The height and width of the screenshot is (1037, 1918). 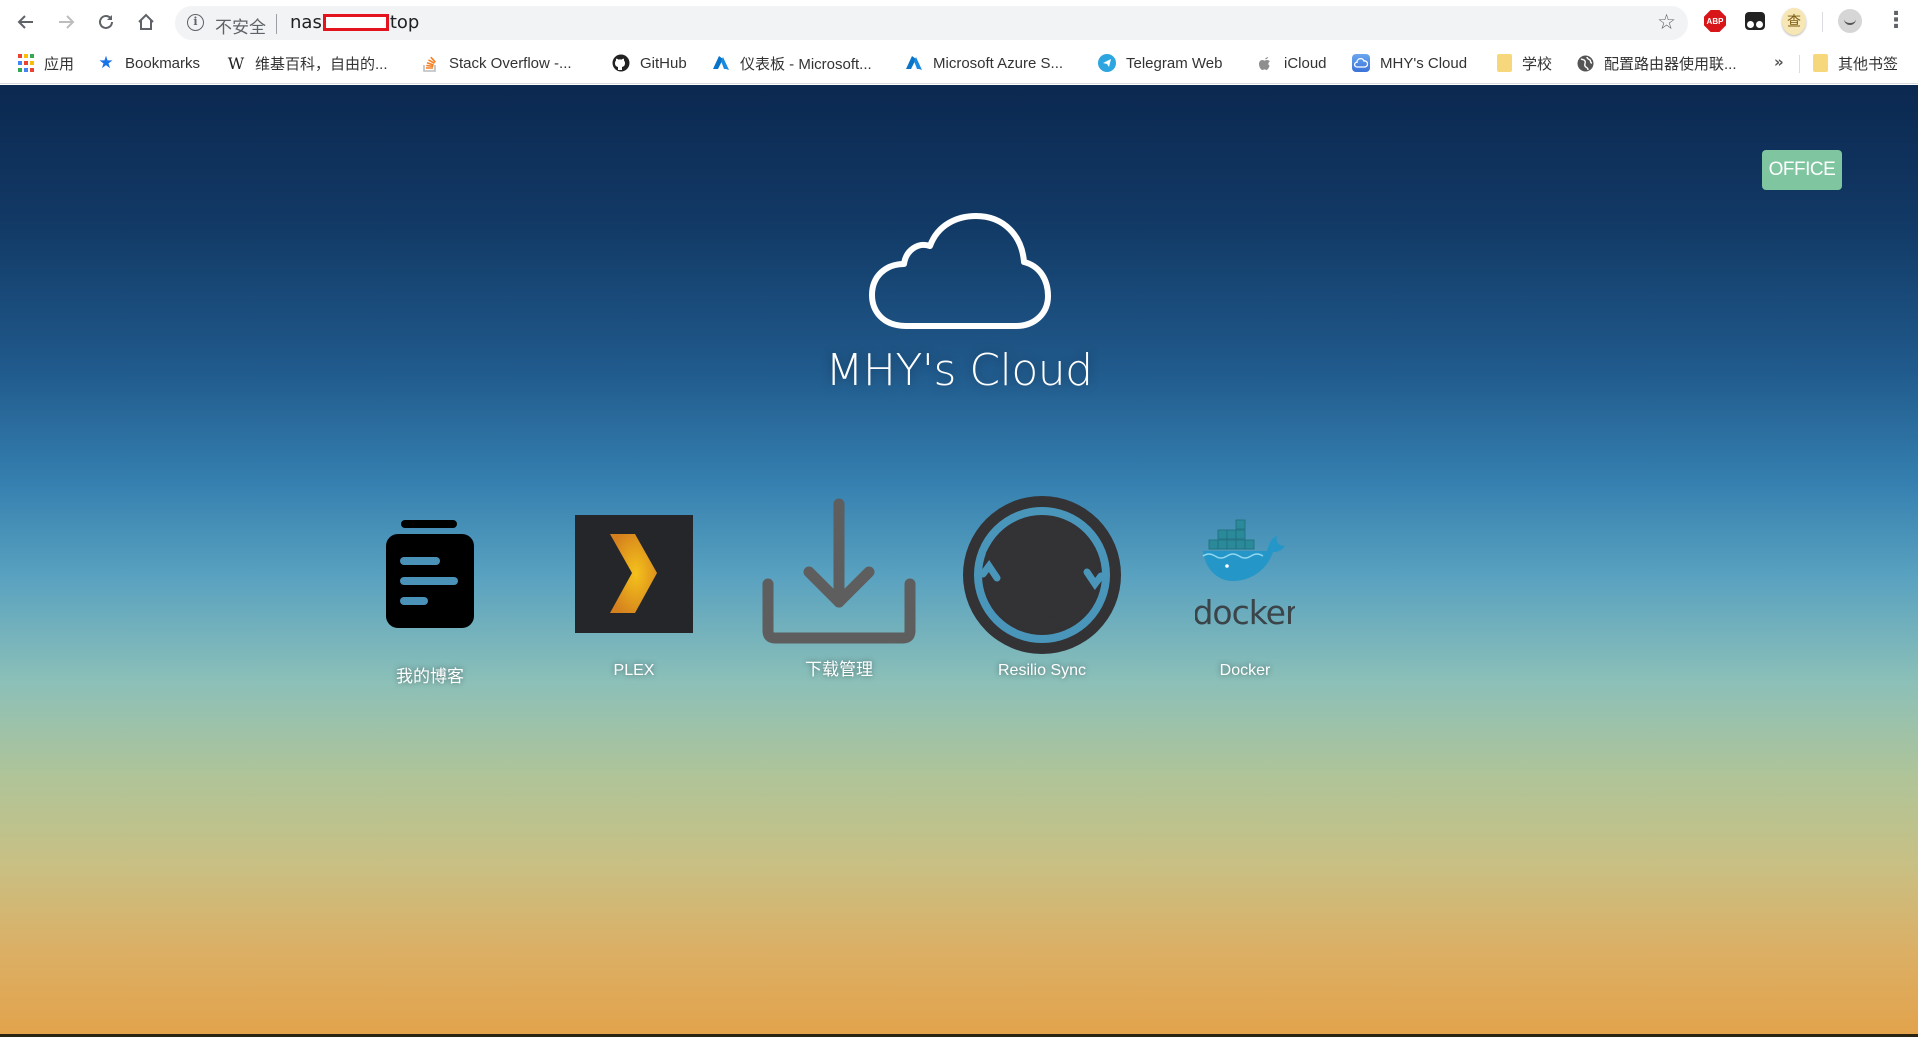 I want to click on abp-icon: ABP, so click(x=1715, y=21).